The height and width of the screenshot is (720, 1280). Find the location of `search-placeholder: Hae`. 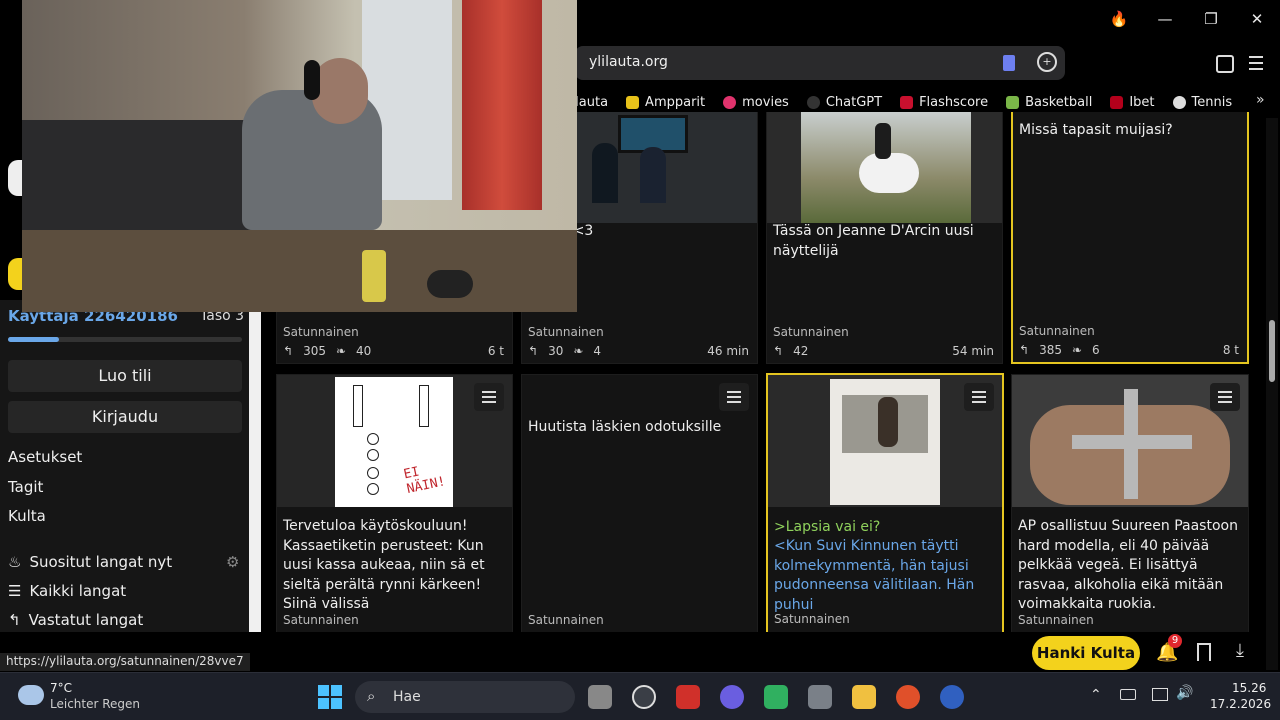

search-placeholder: Hae is located at coordinates (407, 697).